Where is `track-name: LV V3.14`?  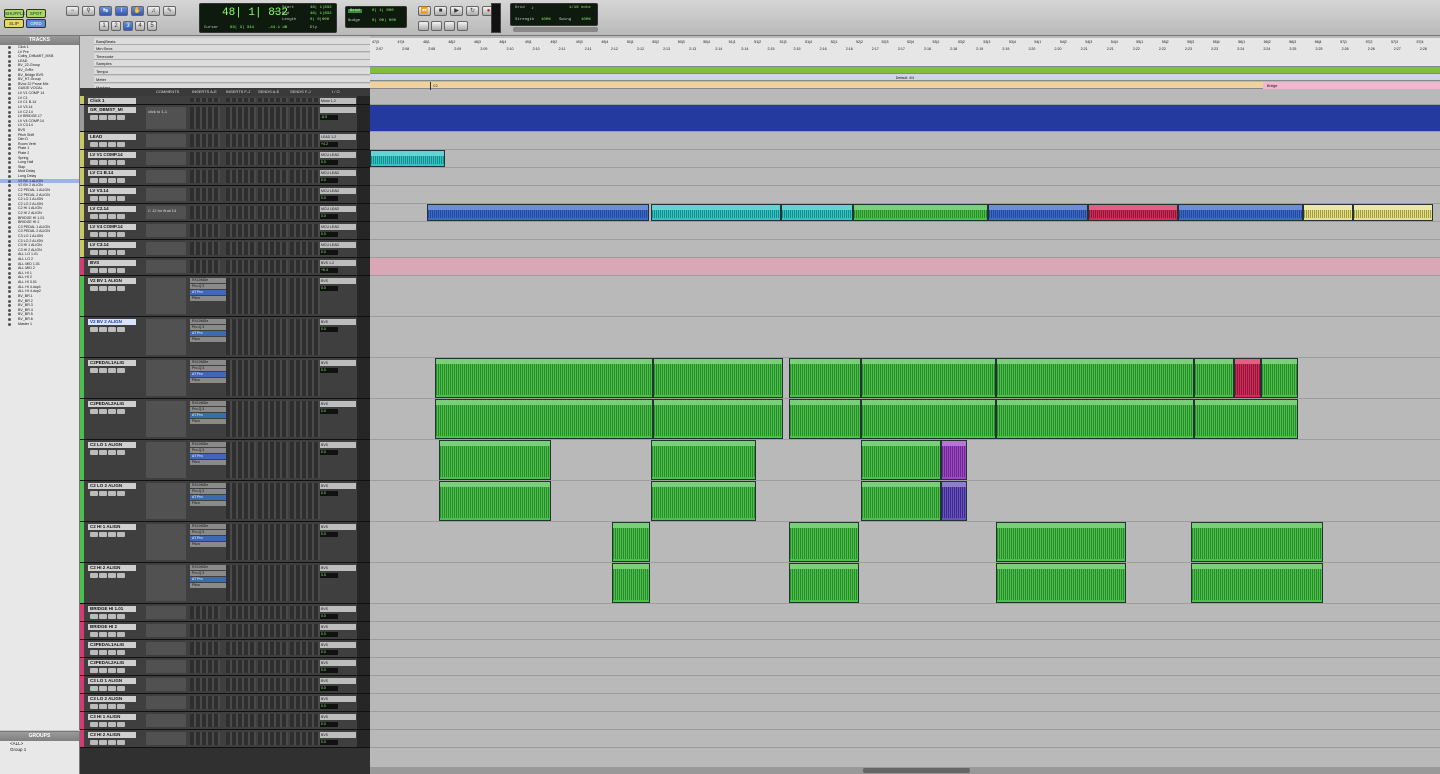 track-name: LV V3.14 is located at coordinates (112, 191).